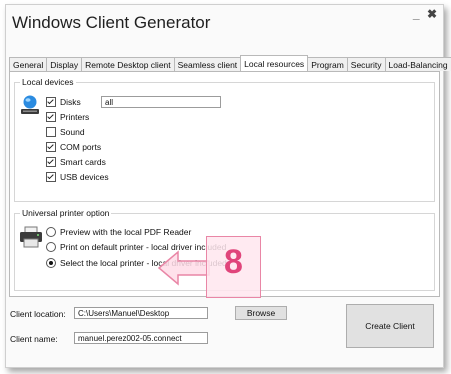 The height and width of the screenshot is (374, 451). I want to click on pdf-reader-option: Preview with the local PDF Reader, so click(118, 232).